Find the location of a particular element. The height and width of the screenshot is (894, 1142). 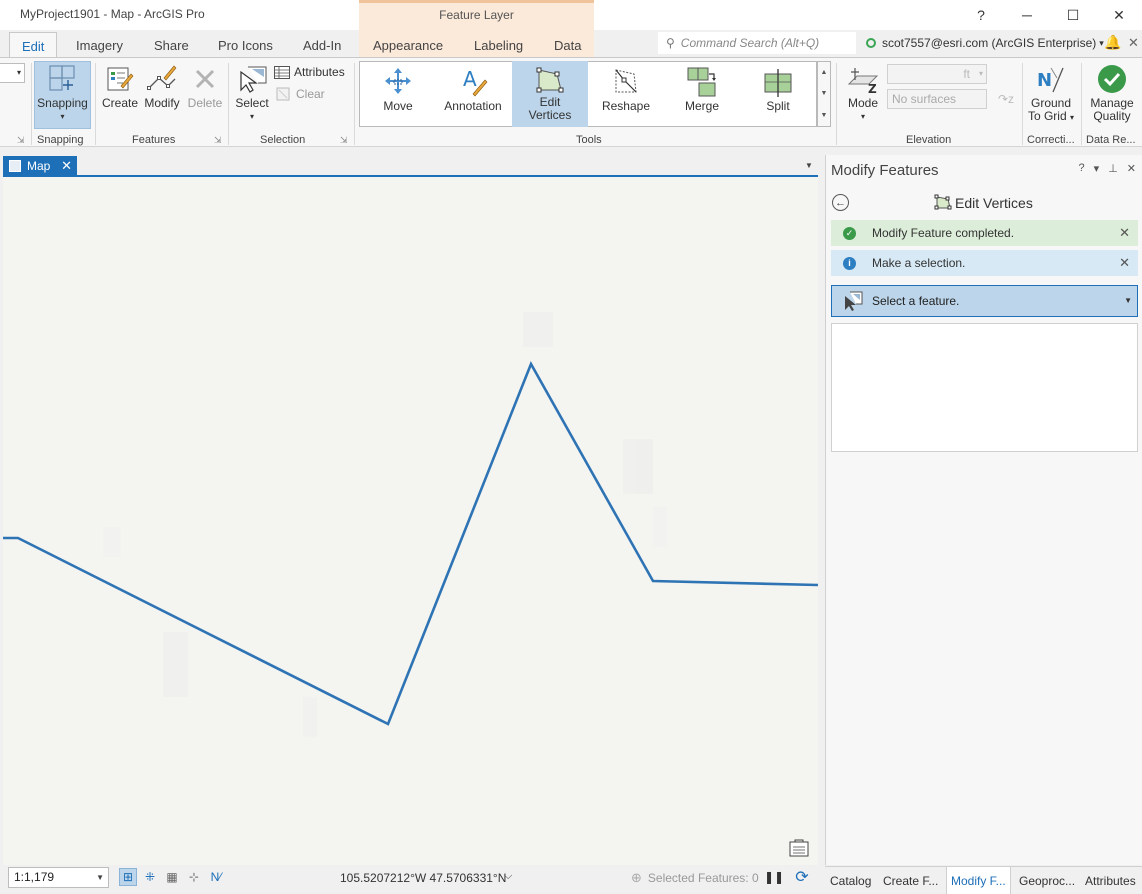

tool-split-label: Split is located at coordinates (778, 106).